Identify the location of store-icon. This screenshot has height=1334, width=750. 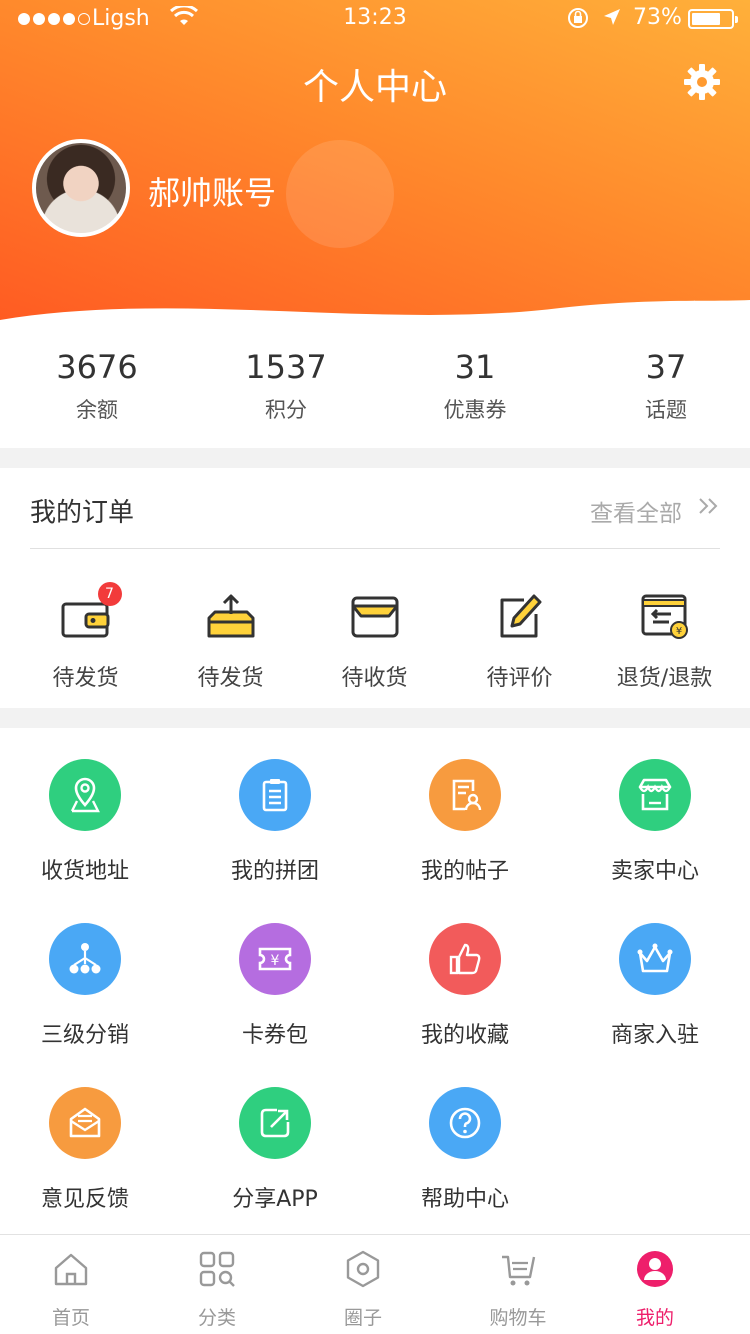
(655, 794).